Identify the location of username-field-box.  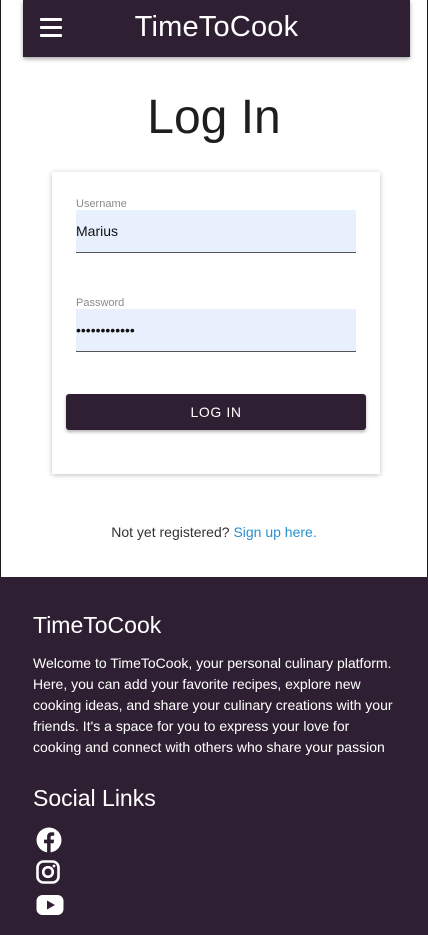
(216, 231).